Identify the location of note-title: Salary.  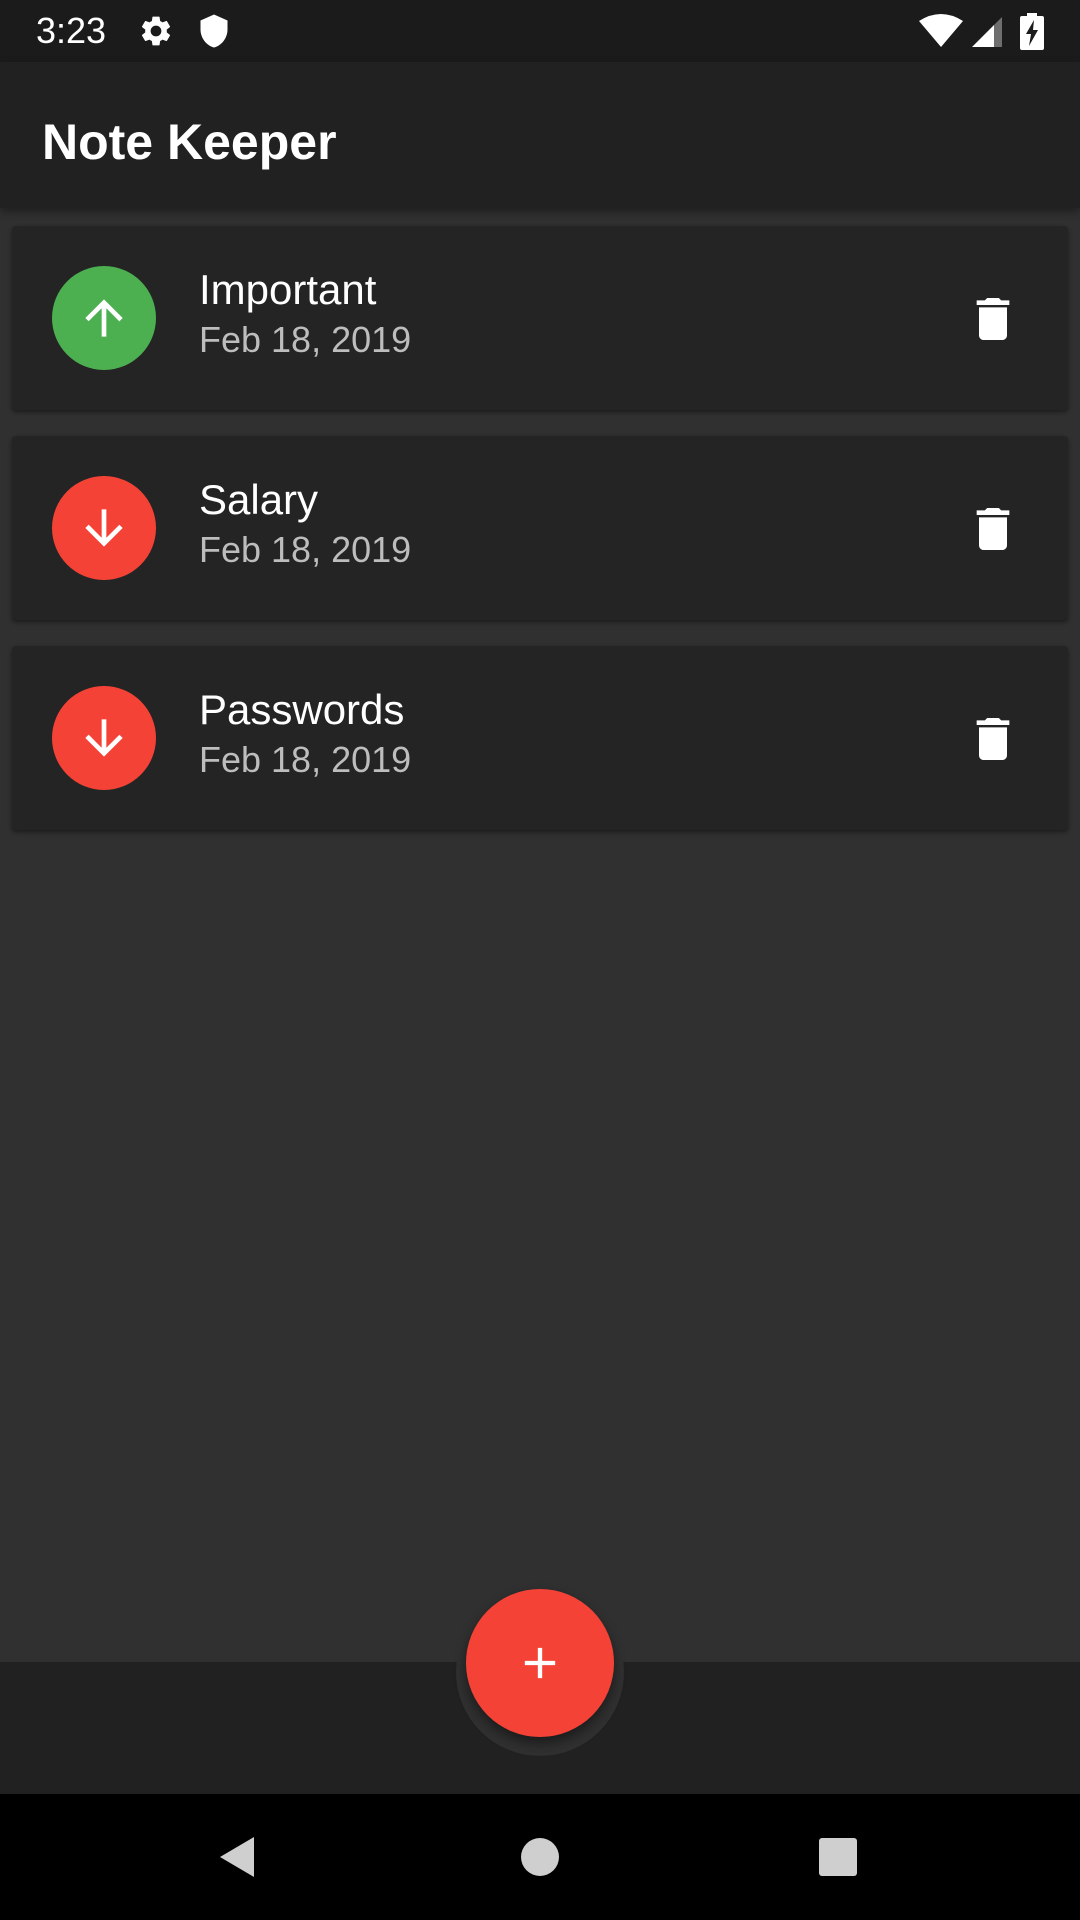
(259, 499).